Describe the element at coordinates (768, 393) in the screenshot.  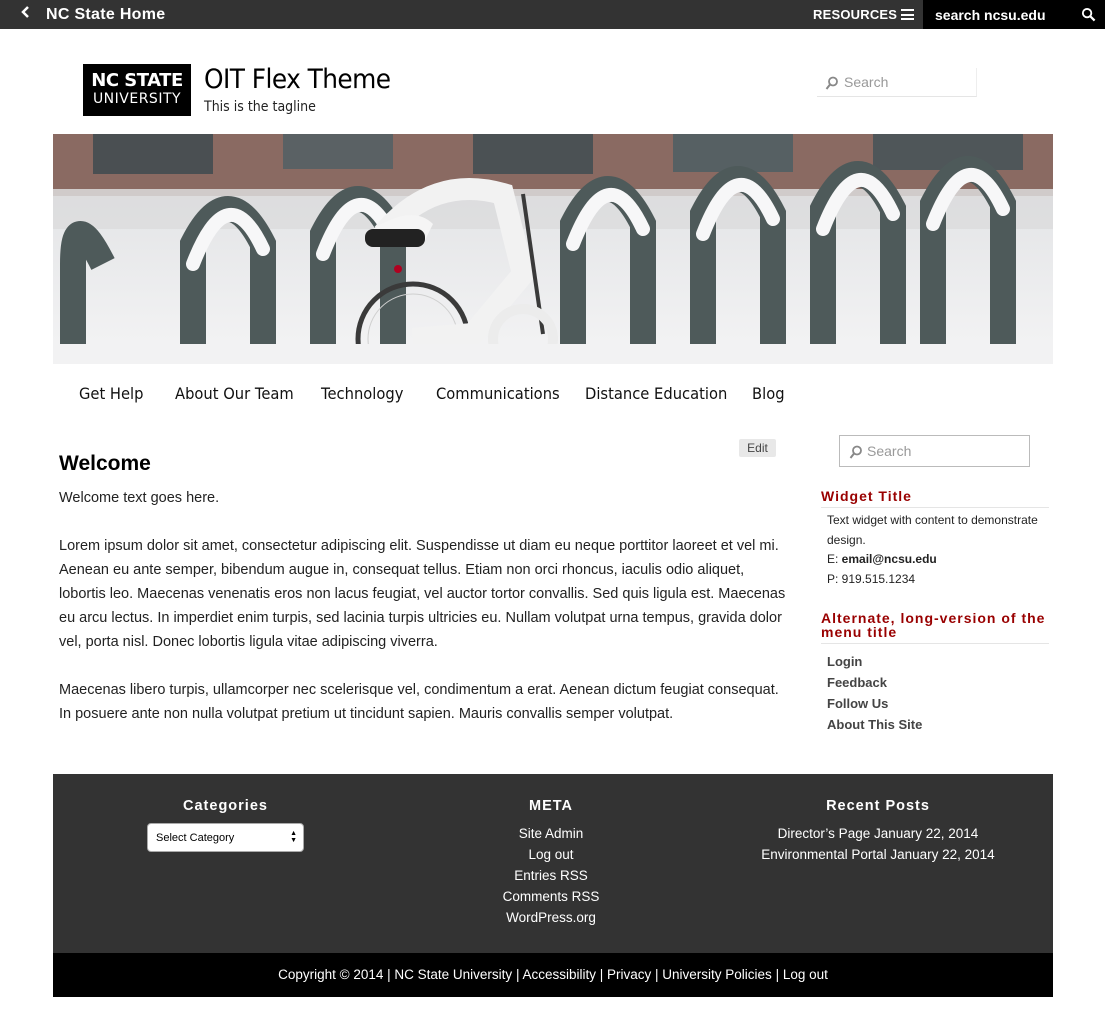
I see `nav-item-blog: Blog` at that location.